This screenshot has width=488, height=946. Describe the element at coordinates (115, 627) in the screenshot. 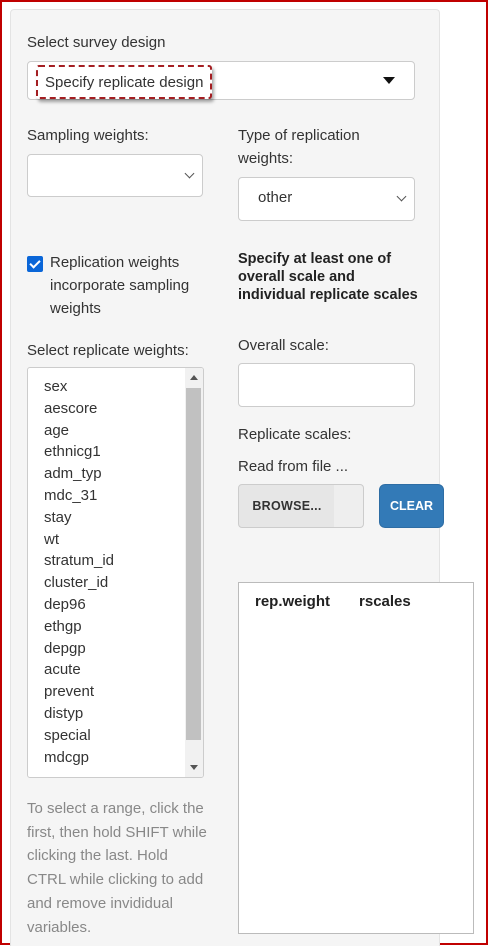

I see `list-item: ethgp` at that location.